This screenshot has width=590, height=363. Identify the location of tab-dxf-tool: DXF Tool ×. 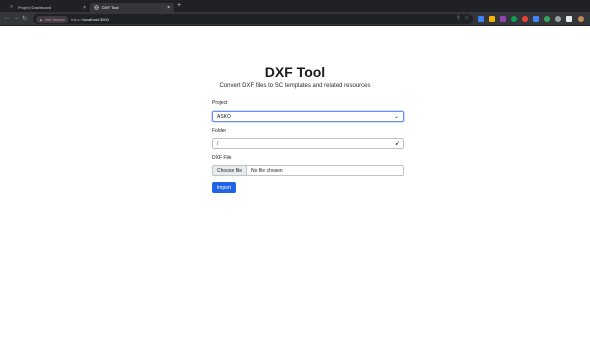
(132, 7).